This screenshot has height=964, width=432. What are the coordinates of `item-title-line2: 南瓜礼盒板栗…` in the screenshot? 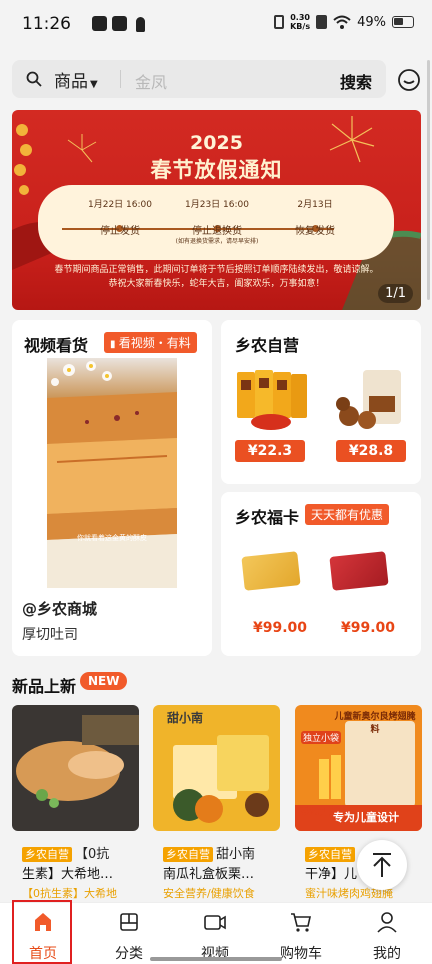 It's located at (209, 874).